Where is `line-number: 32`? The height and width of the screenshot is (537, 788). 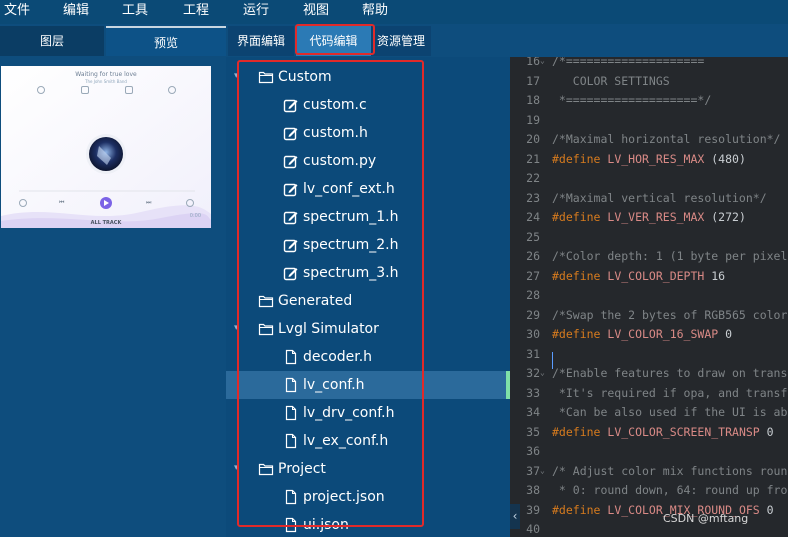 line-number: 32 is located at coordinates (533, 373).